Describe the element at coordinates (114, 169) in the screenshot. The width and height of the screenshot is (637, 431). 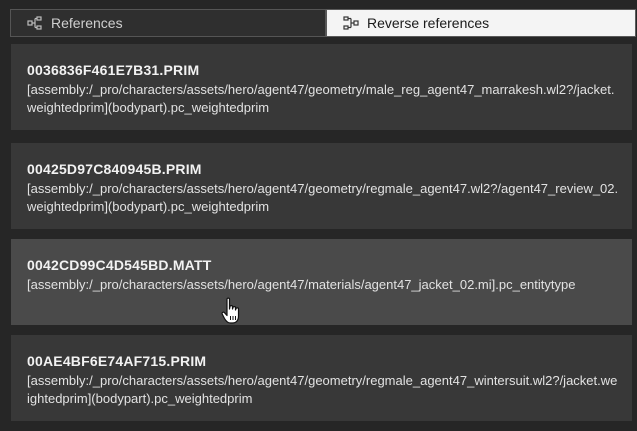
I see `item-title: 00425D97C840945B.PRIM` at that location.